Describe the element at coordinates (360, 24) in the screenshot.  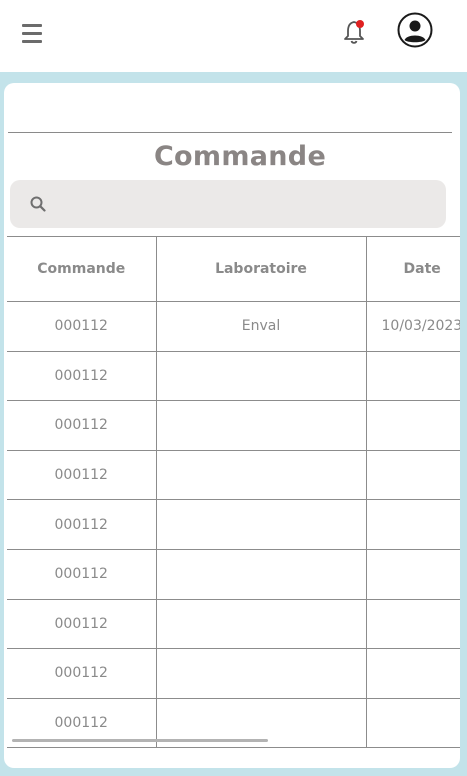
I see `notification-dot` at that location.